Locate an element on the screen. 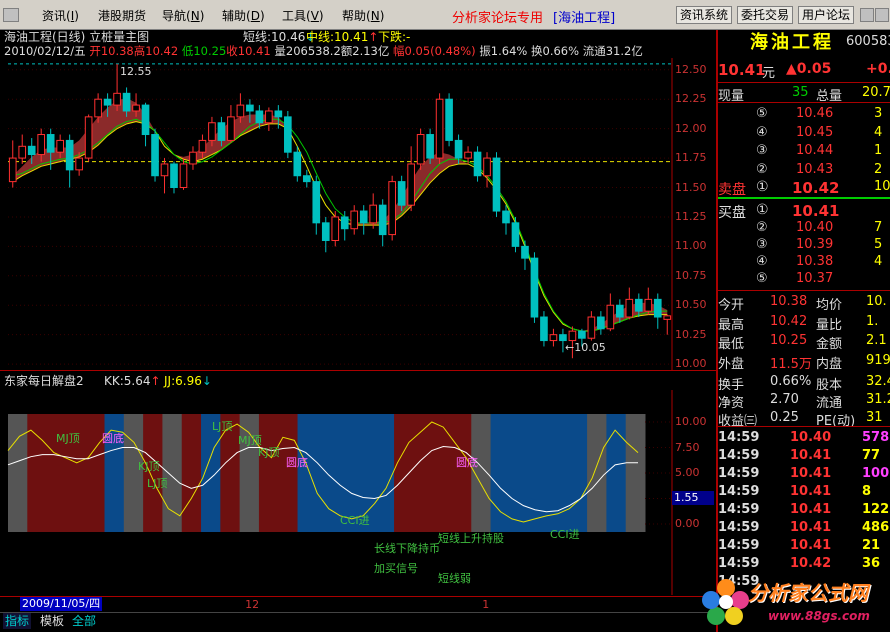  info-open: 开10.38 is located at coordinates (111, 51).